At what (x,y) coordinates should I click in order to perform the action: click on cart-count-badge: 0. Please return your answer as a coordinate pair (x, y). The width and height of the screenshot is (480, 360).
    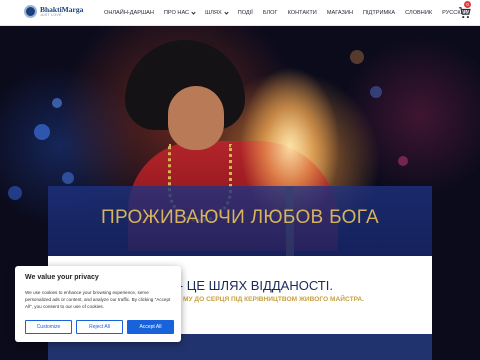
    Looking at the image, I should click on (467, 4).